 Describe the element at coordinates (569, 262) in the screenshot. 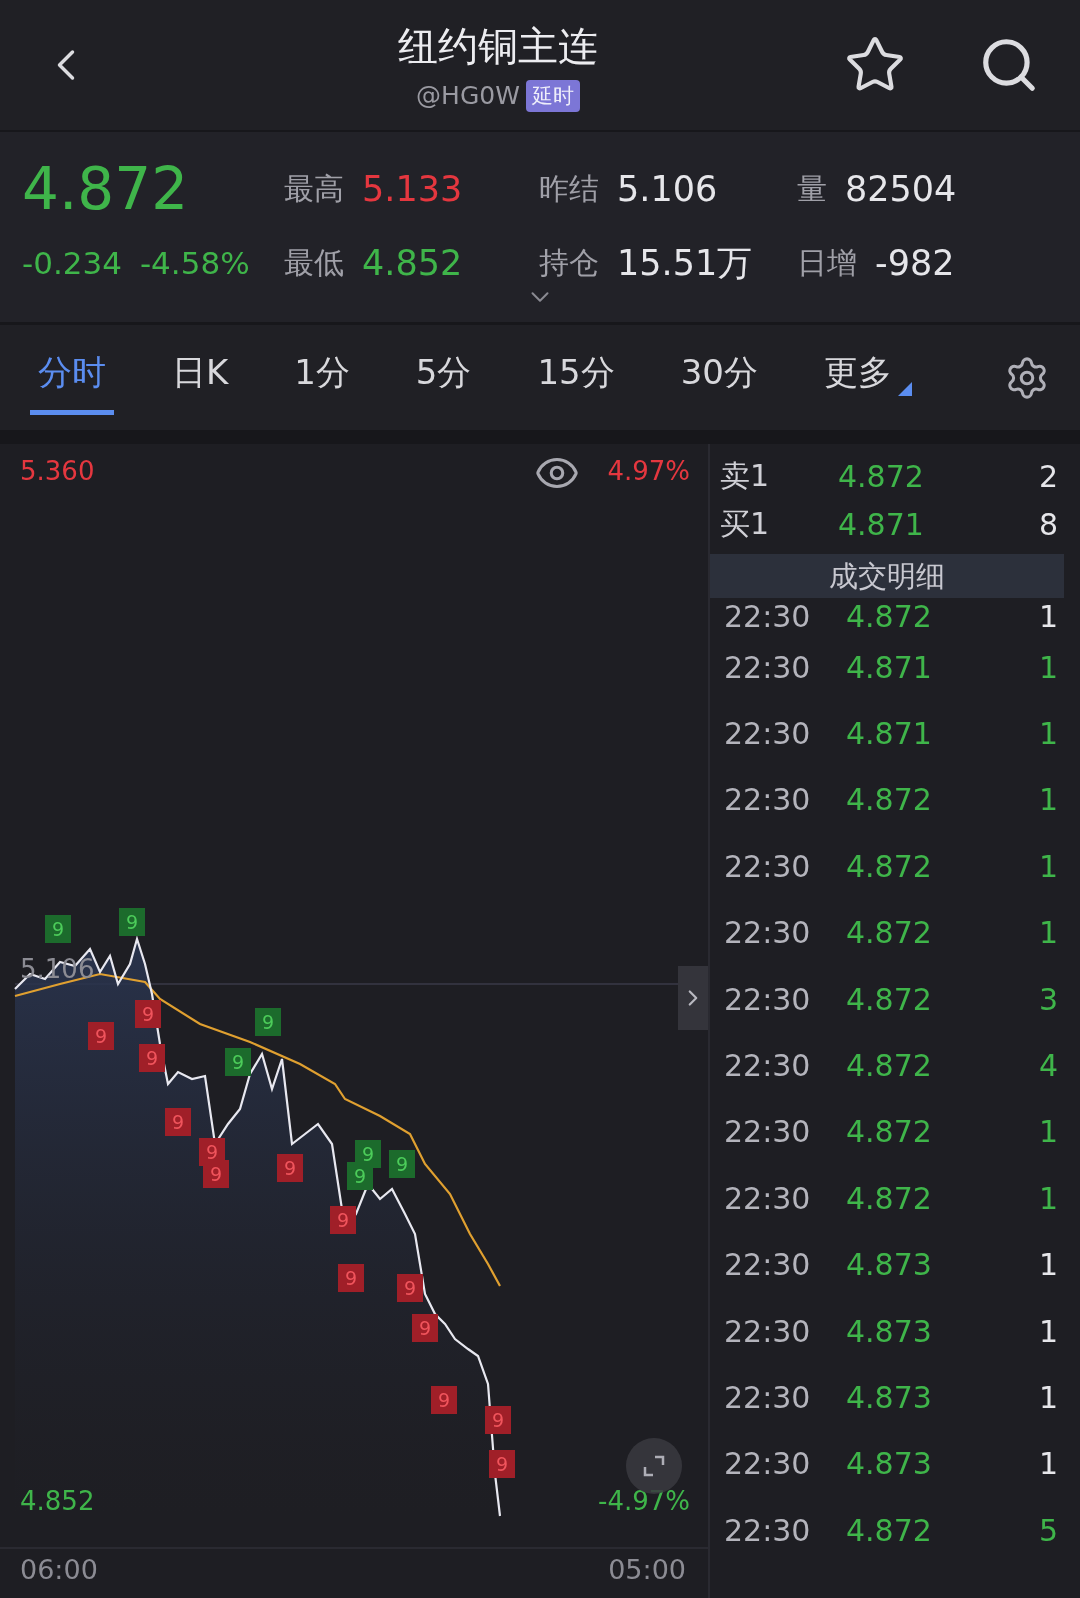

I see `stat-label: 持仓` at that location.